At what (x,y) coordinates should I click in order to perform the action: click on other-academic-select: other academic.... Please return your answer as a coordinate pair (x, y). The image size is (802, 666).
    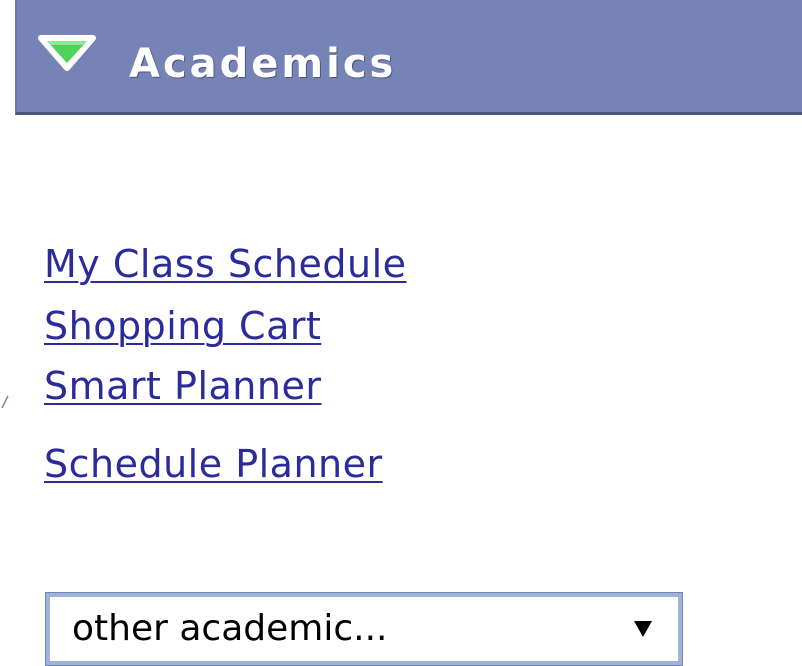
    Looking at the image, I should click on (364, 629).